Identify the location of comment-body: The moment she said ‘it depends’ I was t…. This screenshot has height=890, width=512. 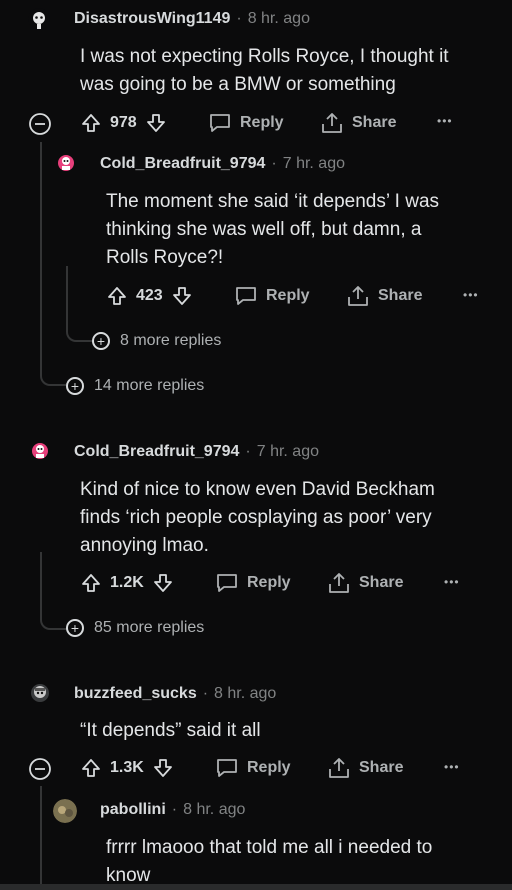
(272, 230).